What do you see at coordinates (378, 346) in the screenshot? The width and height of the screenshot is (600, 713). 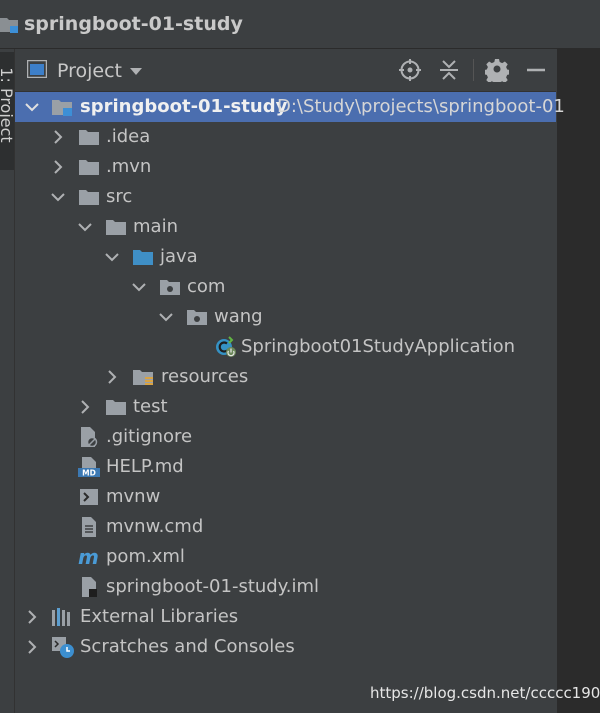 I see `tree-label: Springboot01StudyApplication` at bounding box center [378, 346].